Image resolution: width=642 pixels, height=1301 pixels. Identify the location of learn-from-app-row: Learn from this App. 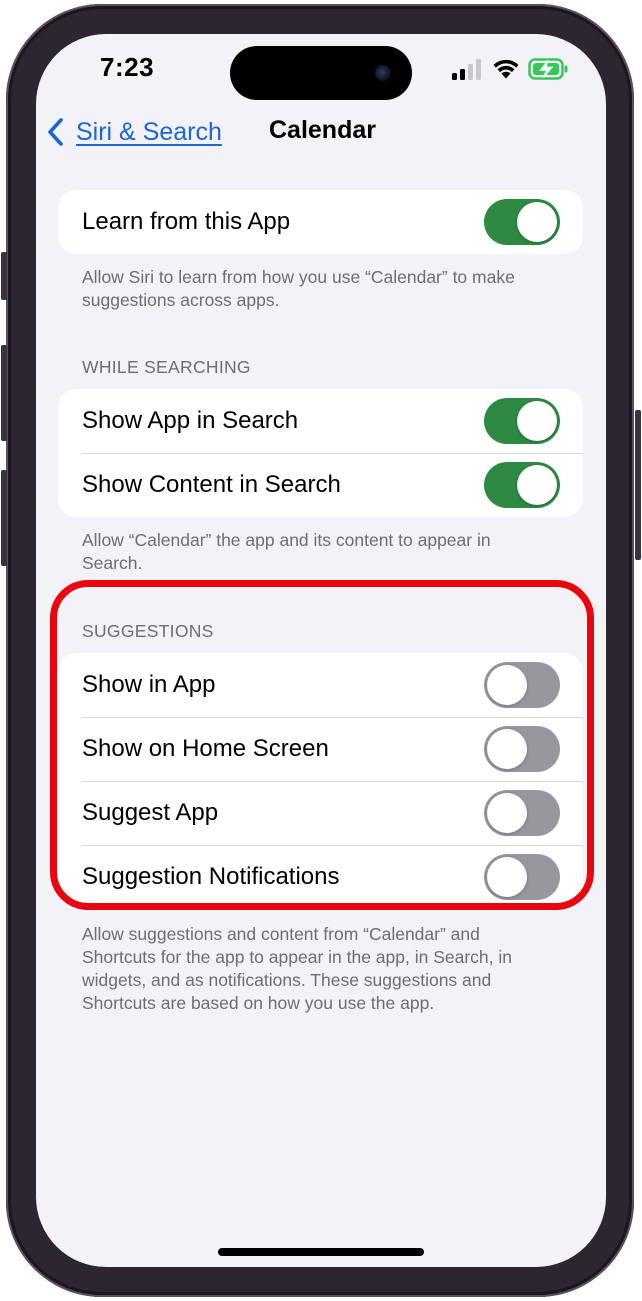
(320, 222).